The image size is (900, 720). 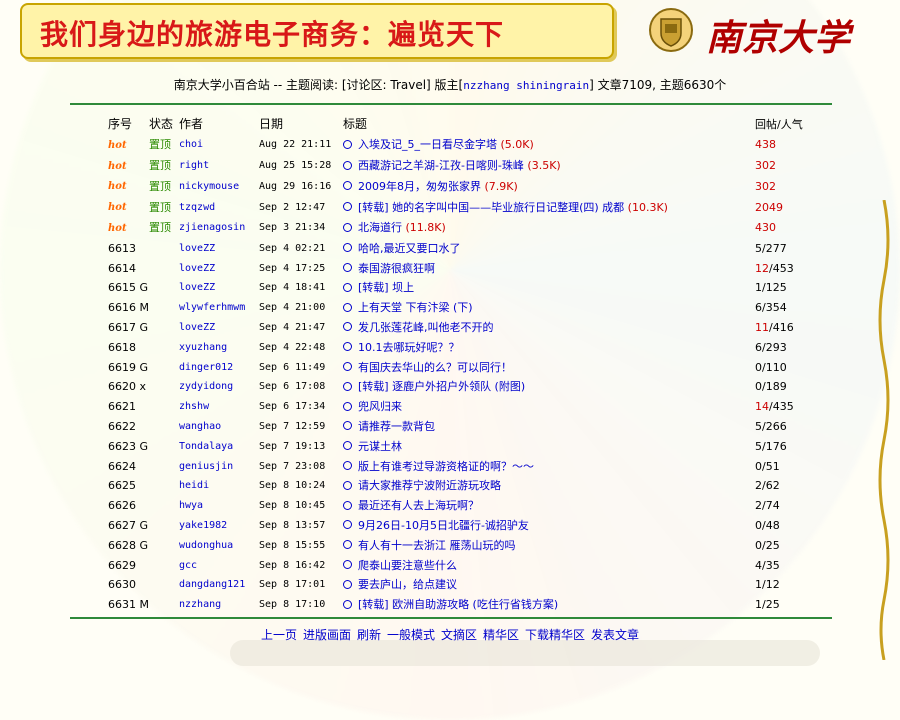 I want to click on row-title-cell: 最近还有人去上海玩啊？, so click(x=548, y=506).